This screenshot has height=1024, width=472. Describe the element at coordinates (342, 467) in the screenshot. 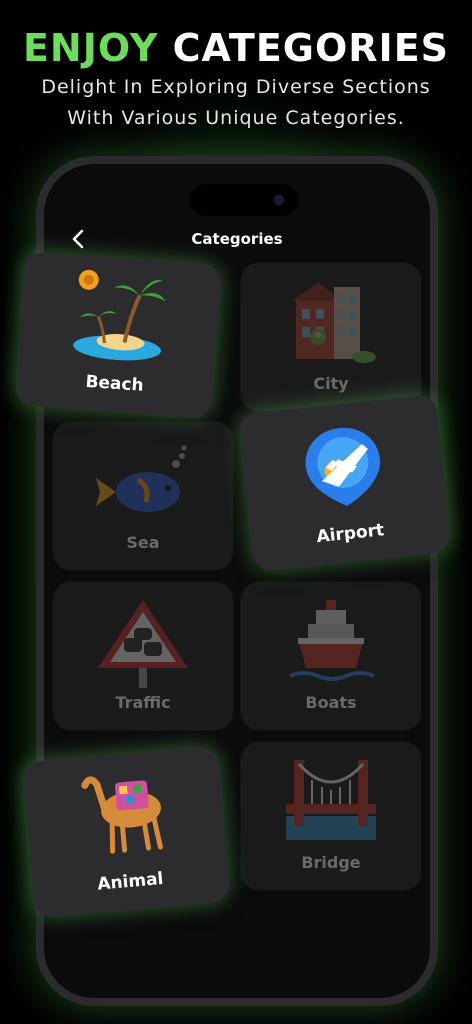

I see `airplane-pin-icon` at that location.